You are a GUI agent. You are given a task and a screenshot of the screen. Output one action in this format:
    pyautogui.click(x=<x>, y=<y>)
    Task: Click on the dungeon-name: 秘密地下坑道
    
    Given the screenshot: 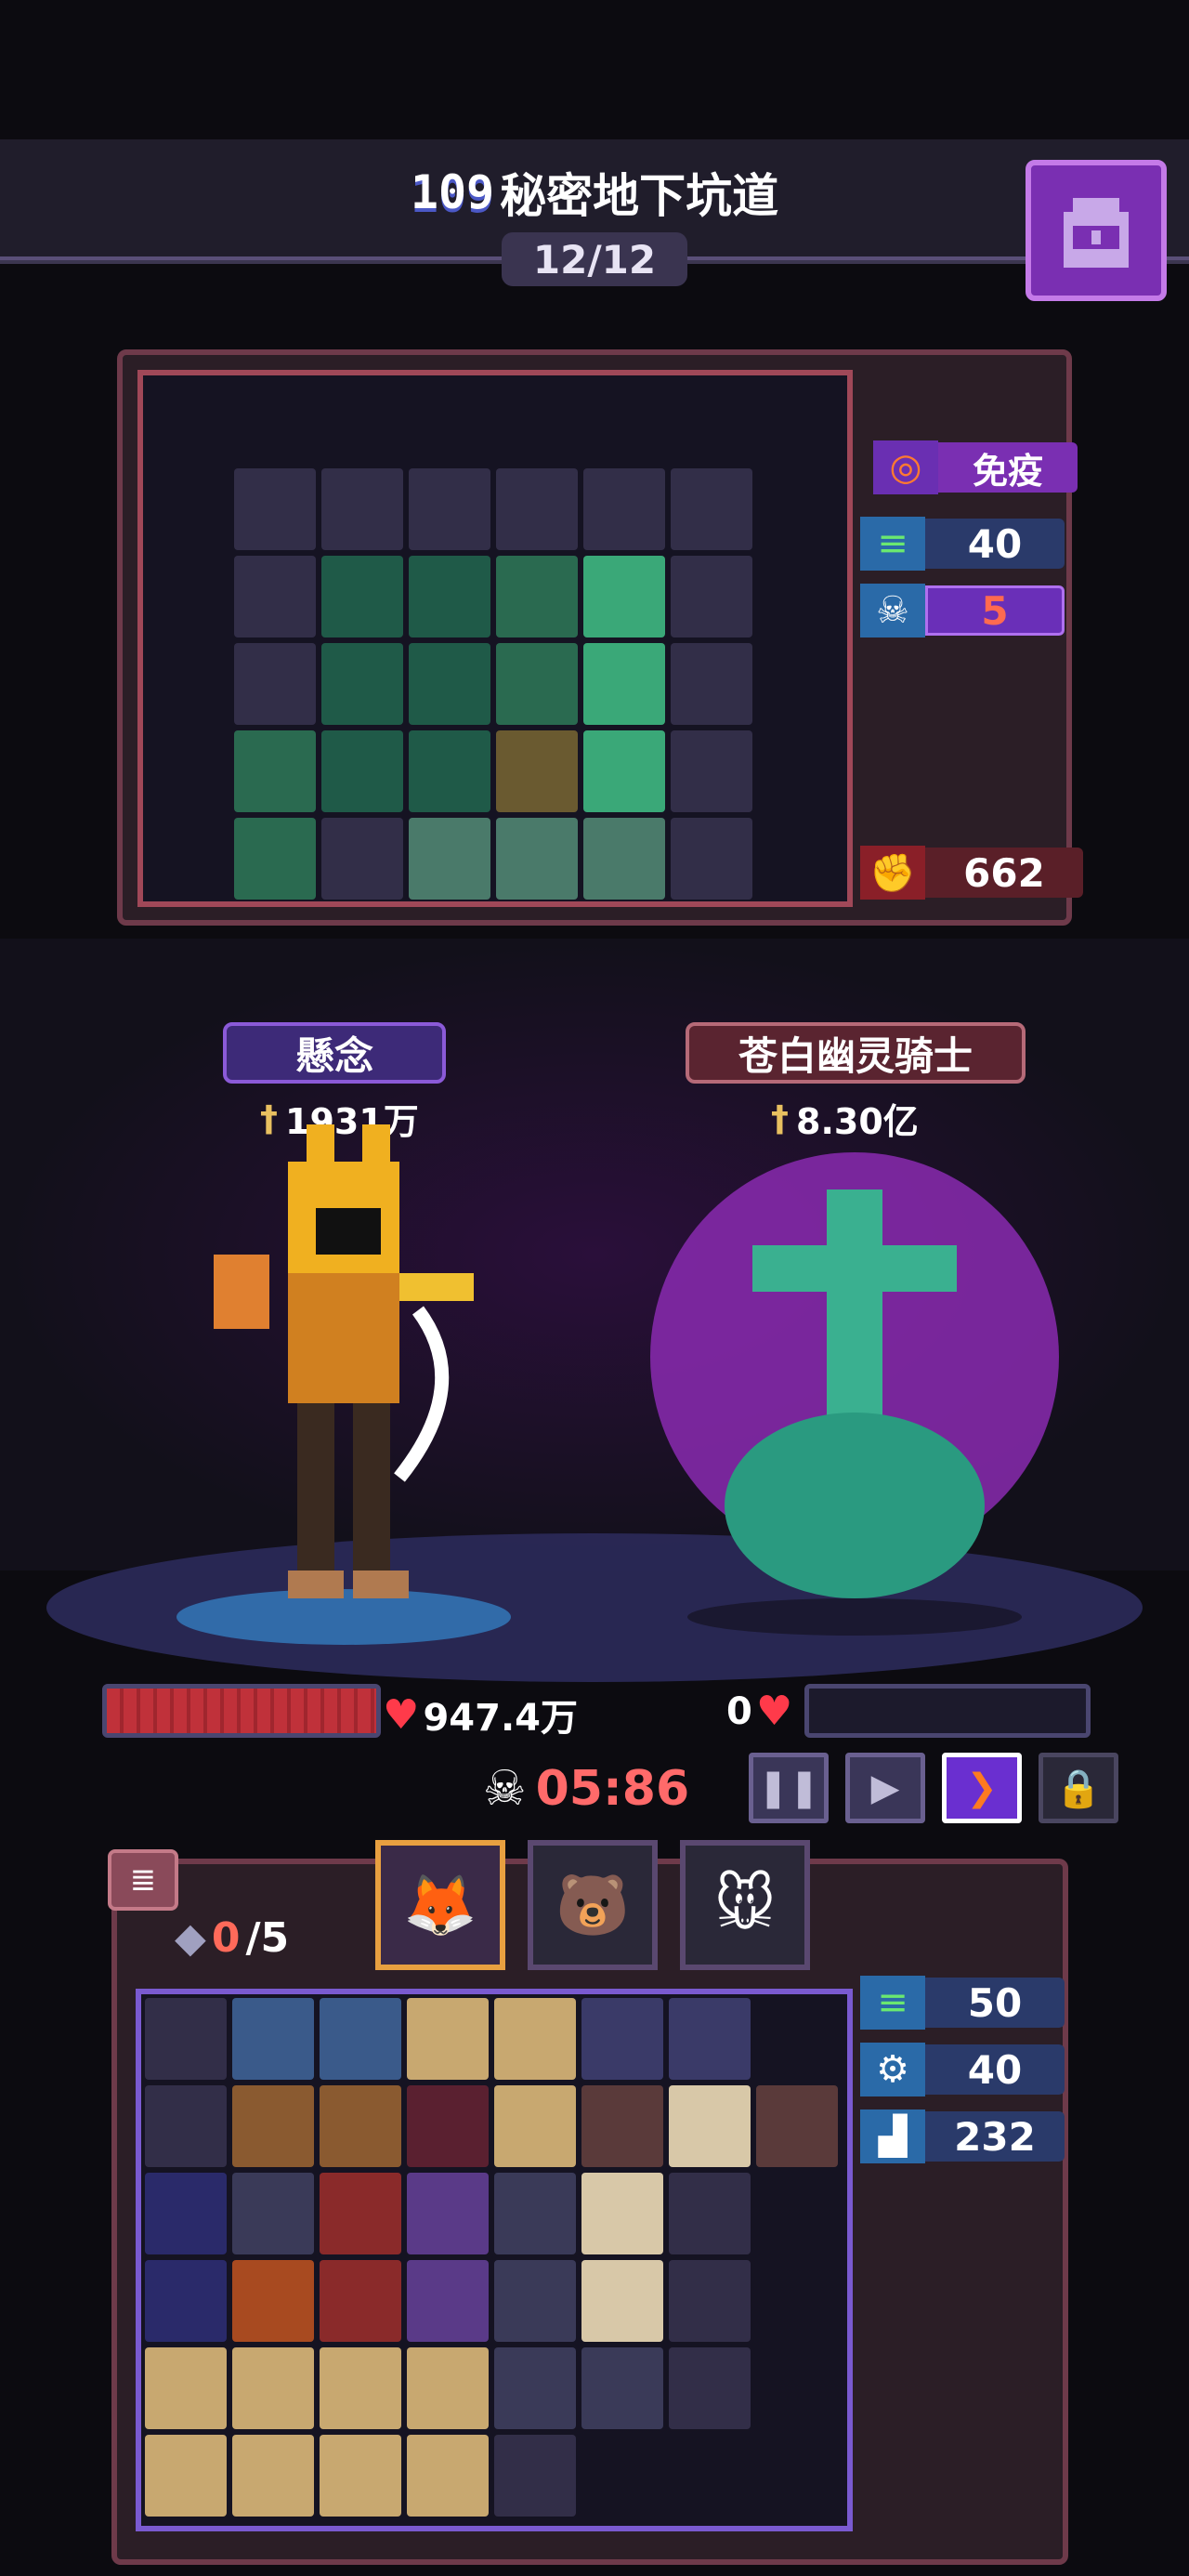 What is the action you would take?
    pyautogui.click(x=639, y=196)
    